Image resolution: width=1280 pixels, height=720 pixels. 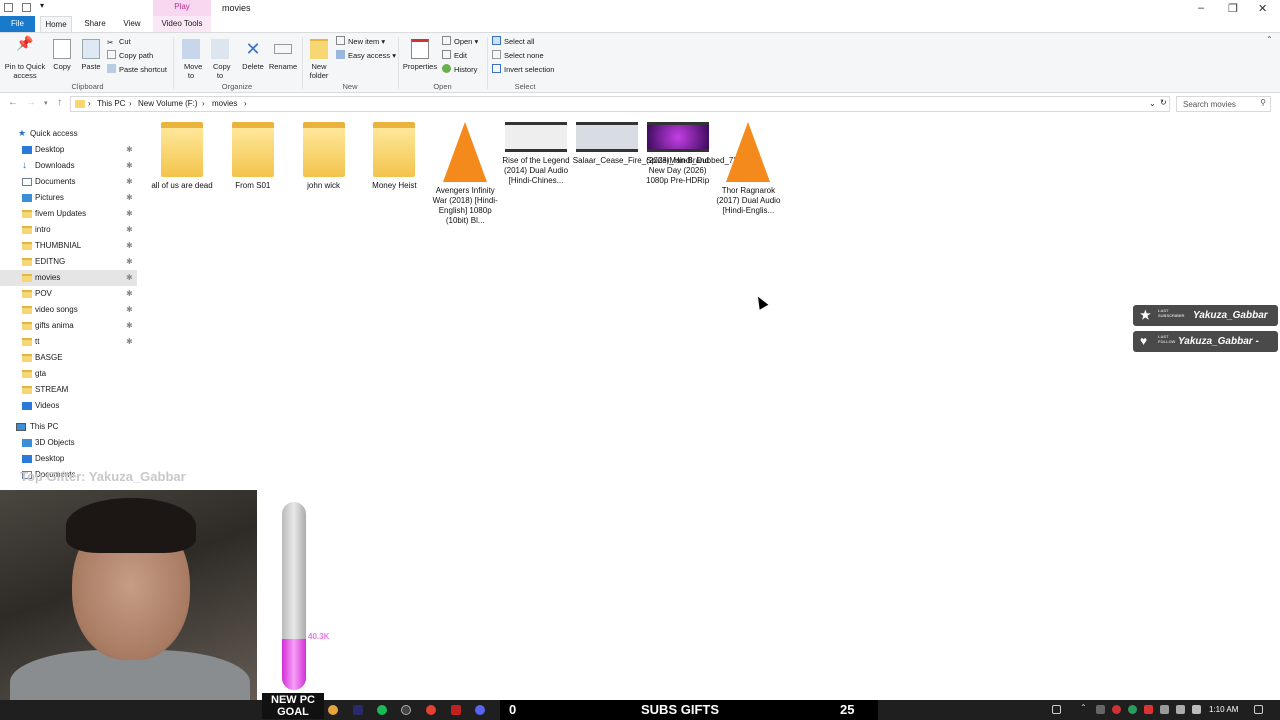 I want to click on maximize-icon: ❐, so click(x=1233, y=8).